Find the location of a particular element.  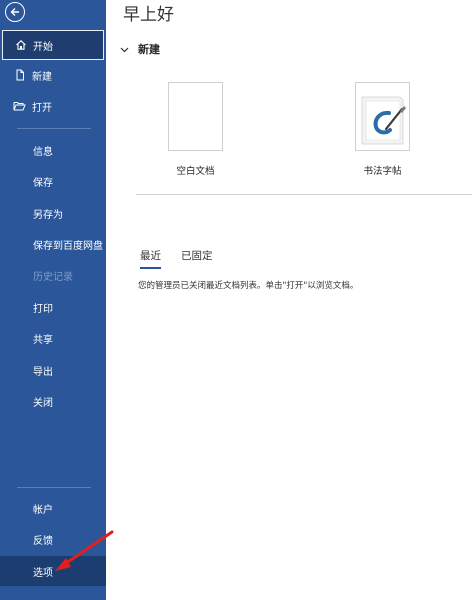

nav-item-save: 保存 is located at coordinates (53, 181).